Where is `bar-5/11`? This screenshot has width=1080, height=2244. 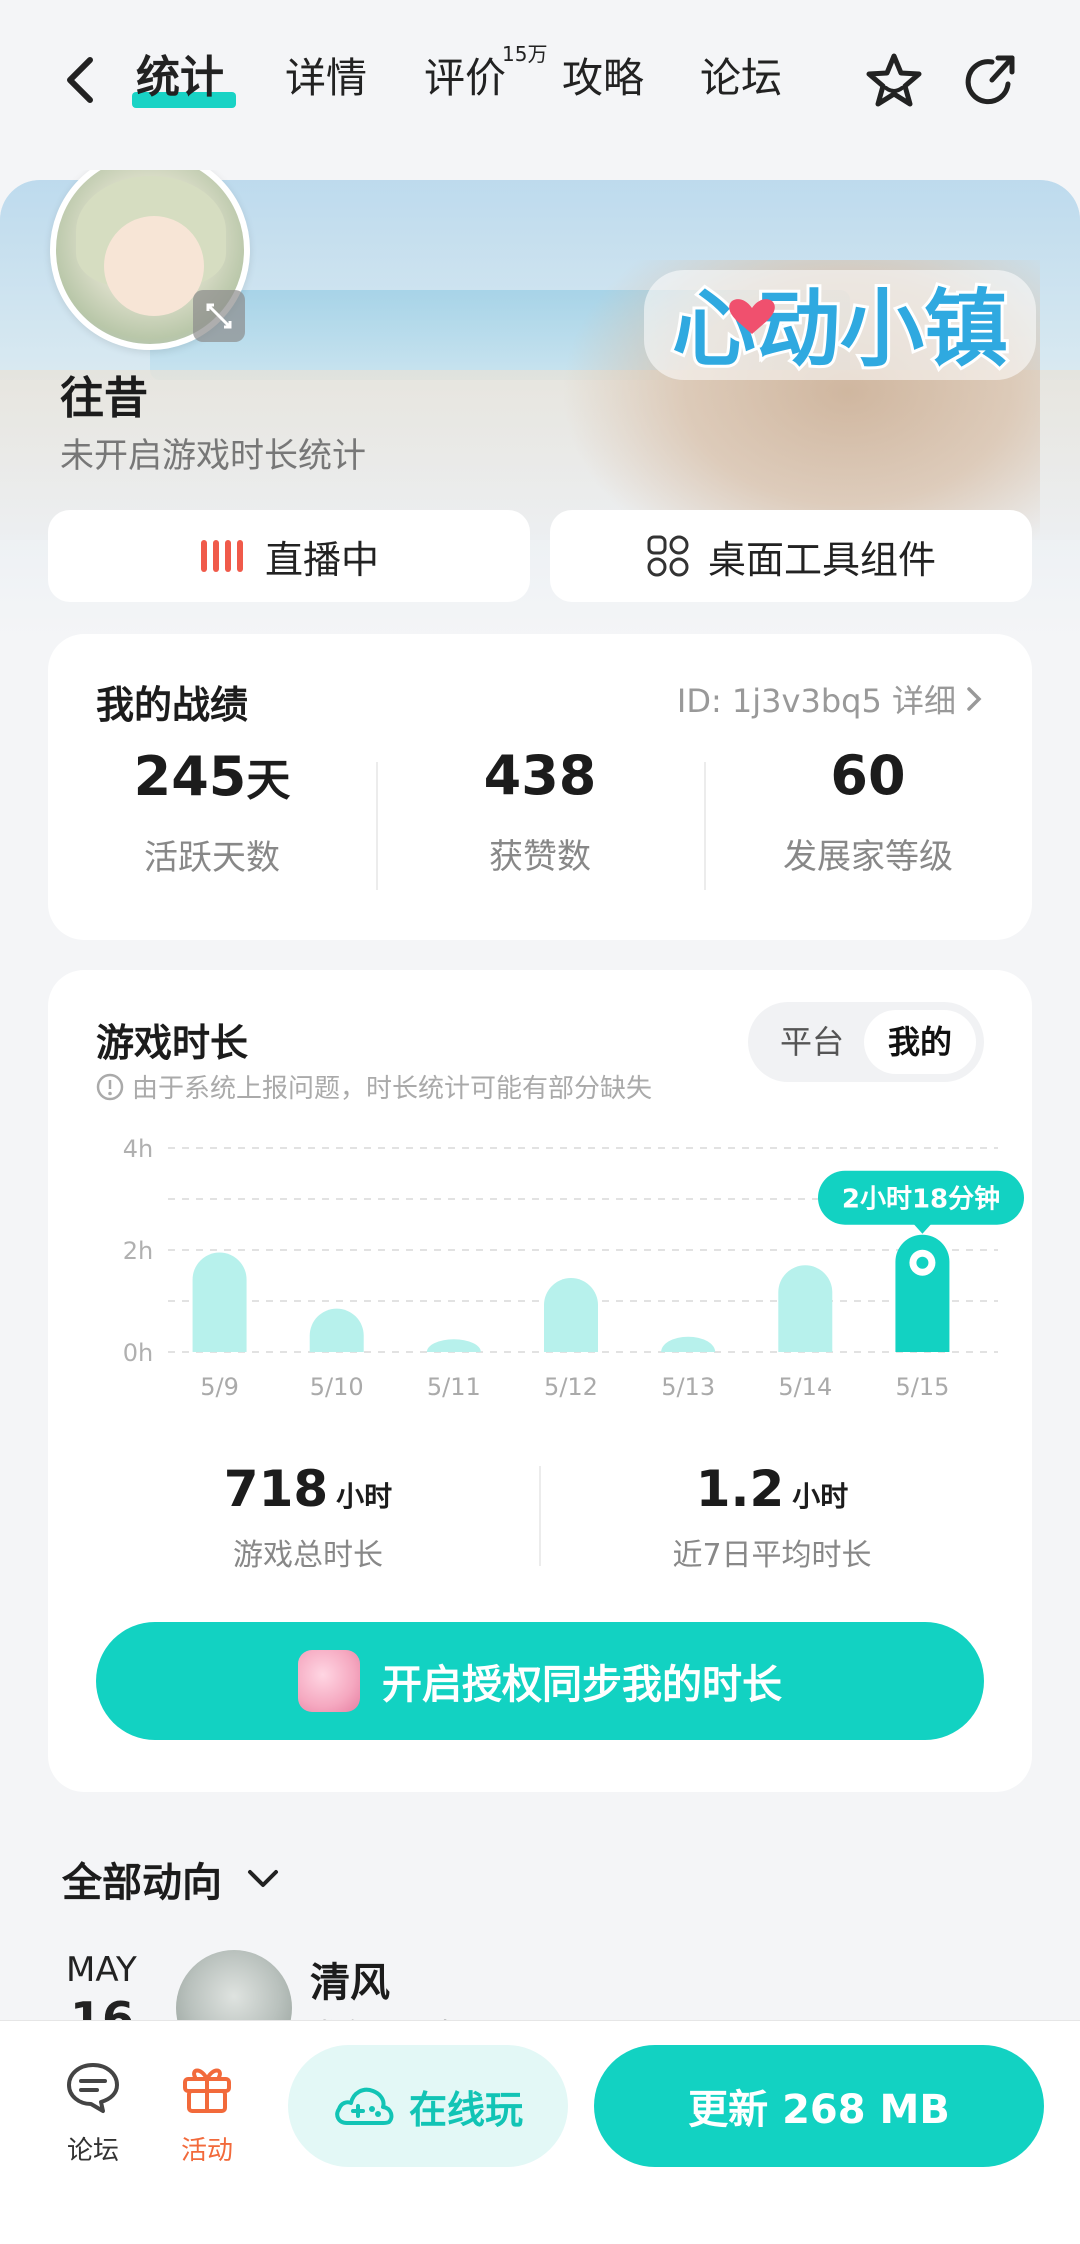 bar-5/11 is located at coordinates (453, 1345).